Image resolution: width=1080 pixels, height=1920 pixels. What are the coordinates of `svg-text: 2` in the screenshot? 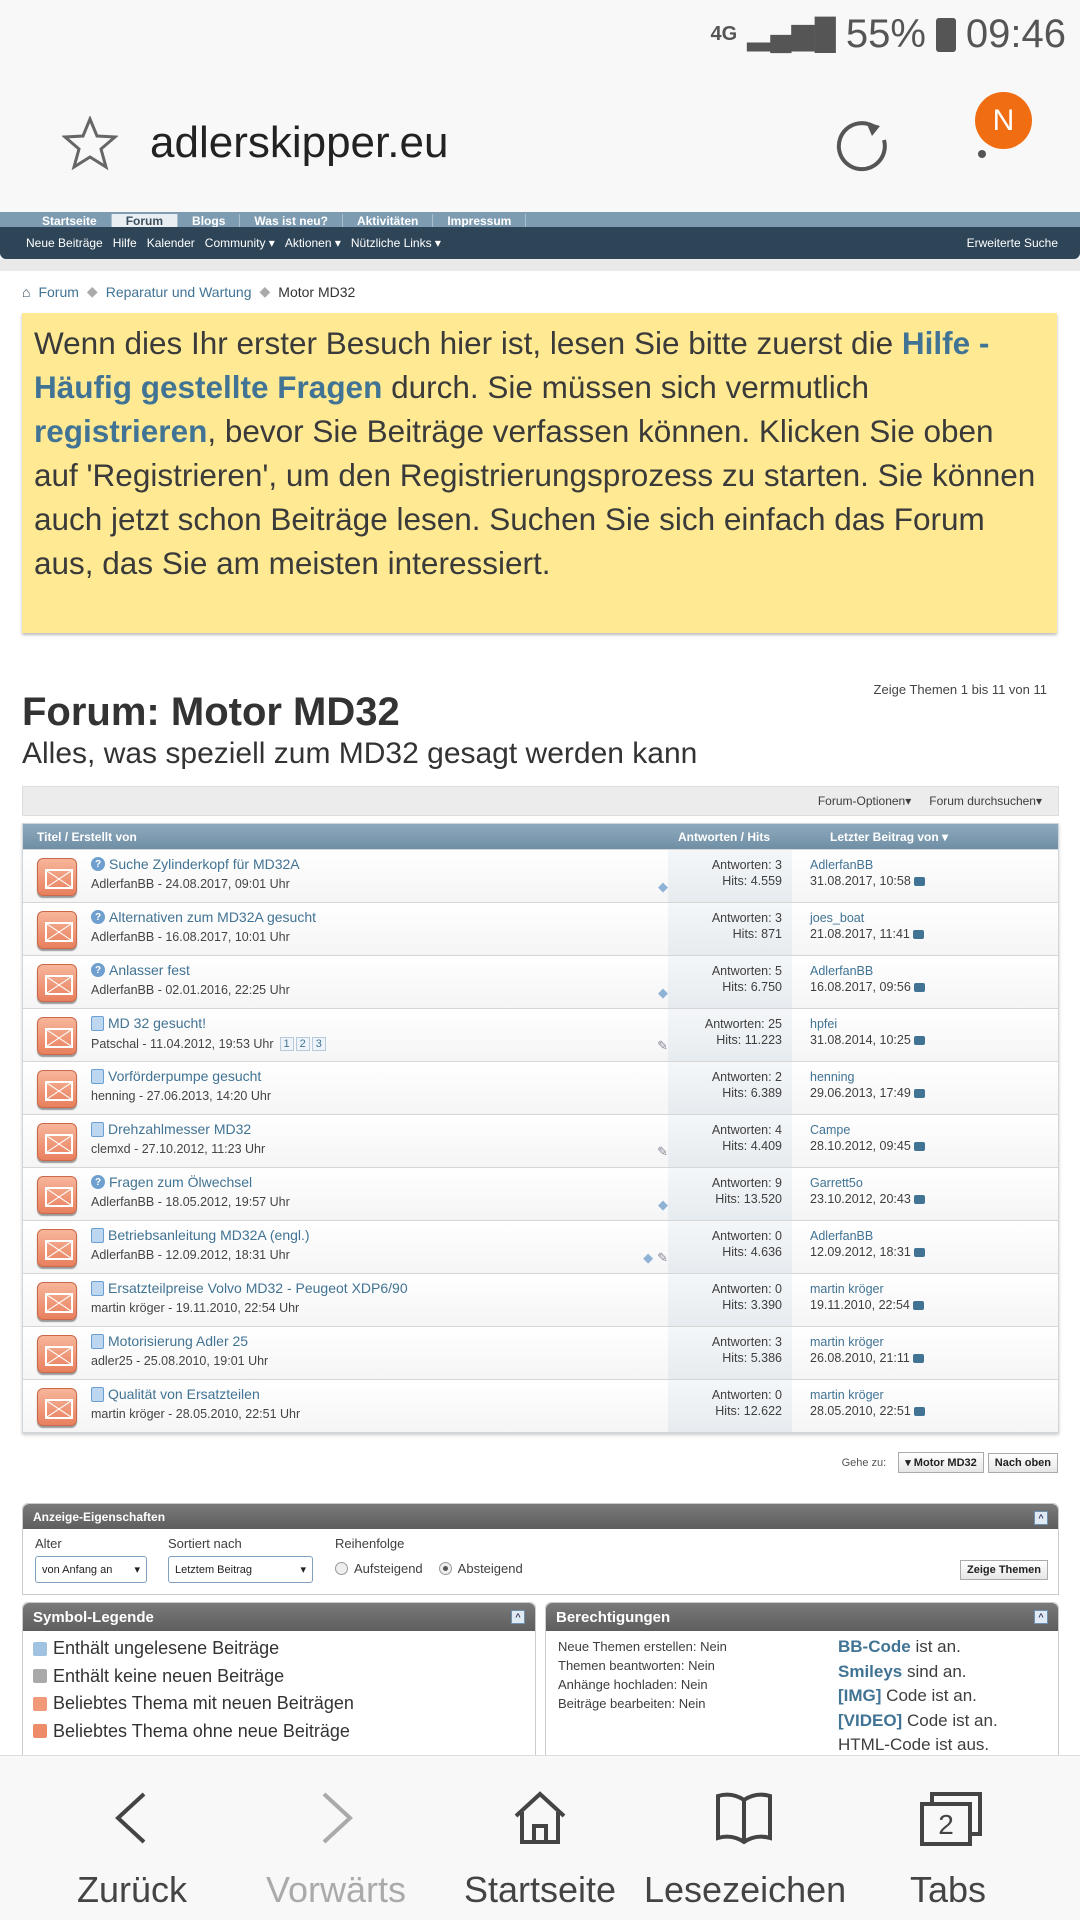 It's located at (946, 1824).